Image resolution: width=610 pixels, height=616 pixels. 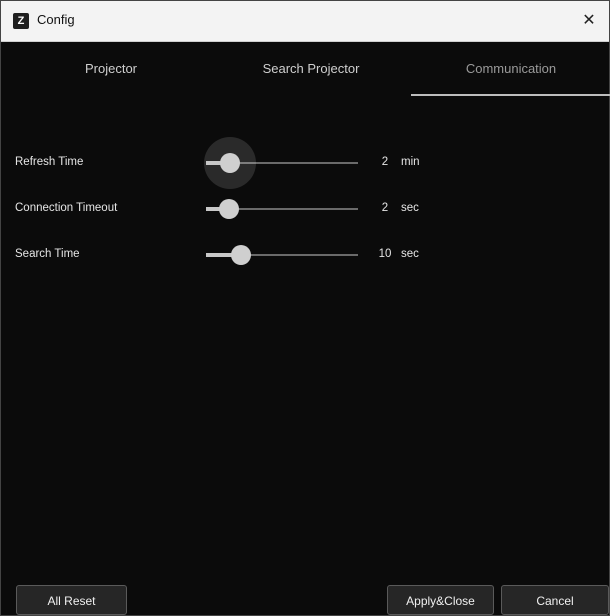 What do you see at coordinates (282, 209) in the screenshot?
I see `connection-timeout-slider` at bounding box center [282, 209].